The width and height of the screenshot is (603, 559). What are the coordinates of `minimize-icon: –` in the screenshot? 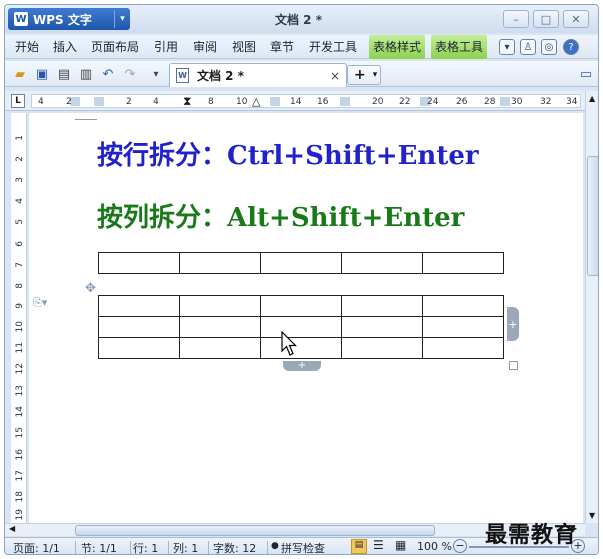 It's located at (516, 19).